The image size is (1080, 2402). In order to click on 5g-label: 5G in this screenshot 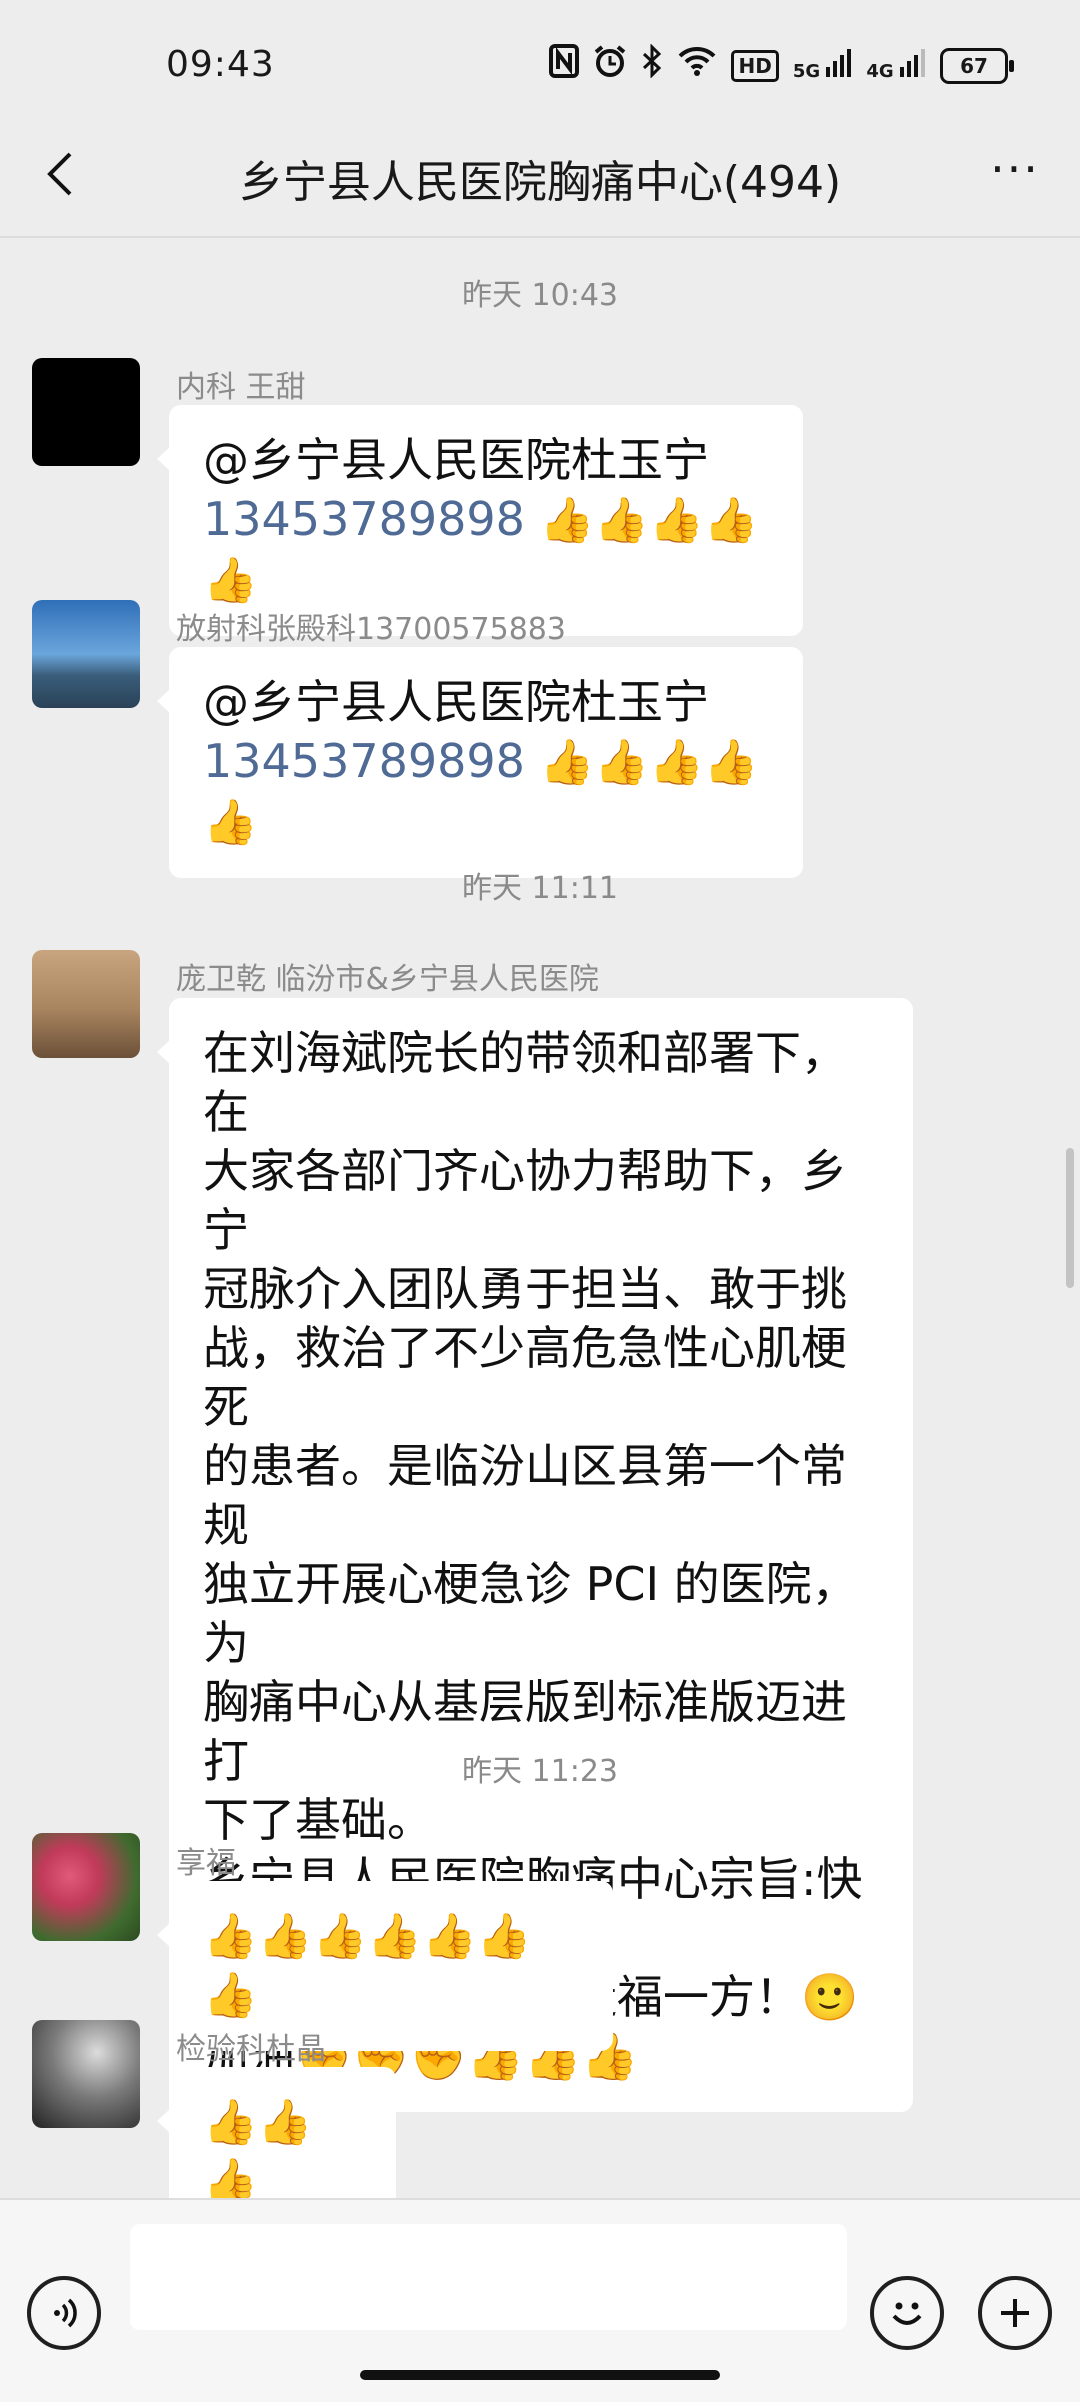, I will do `click(806, 71)`.